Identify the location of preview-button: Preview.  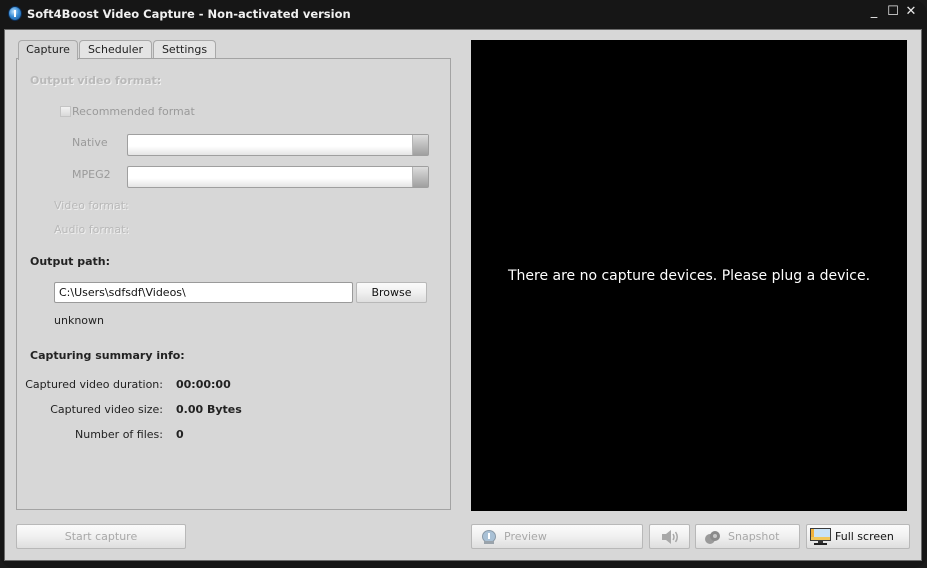
(557, 536).